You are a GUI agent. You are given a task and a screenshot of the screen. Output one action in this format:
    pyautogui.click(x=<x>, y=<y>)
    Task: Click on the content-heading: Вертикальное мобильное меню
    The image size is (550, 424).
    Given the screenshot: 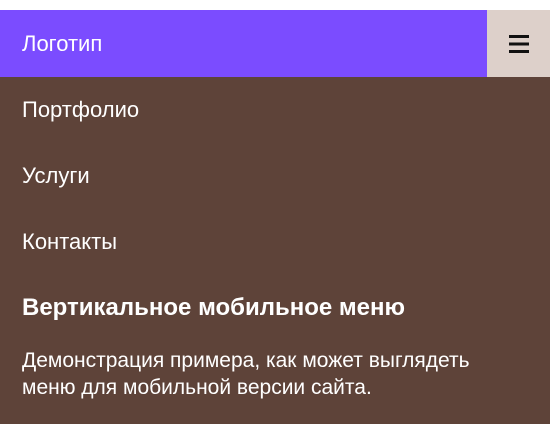 What is the action you would take?
    pyautogui.click(x=214, y=307)
    